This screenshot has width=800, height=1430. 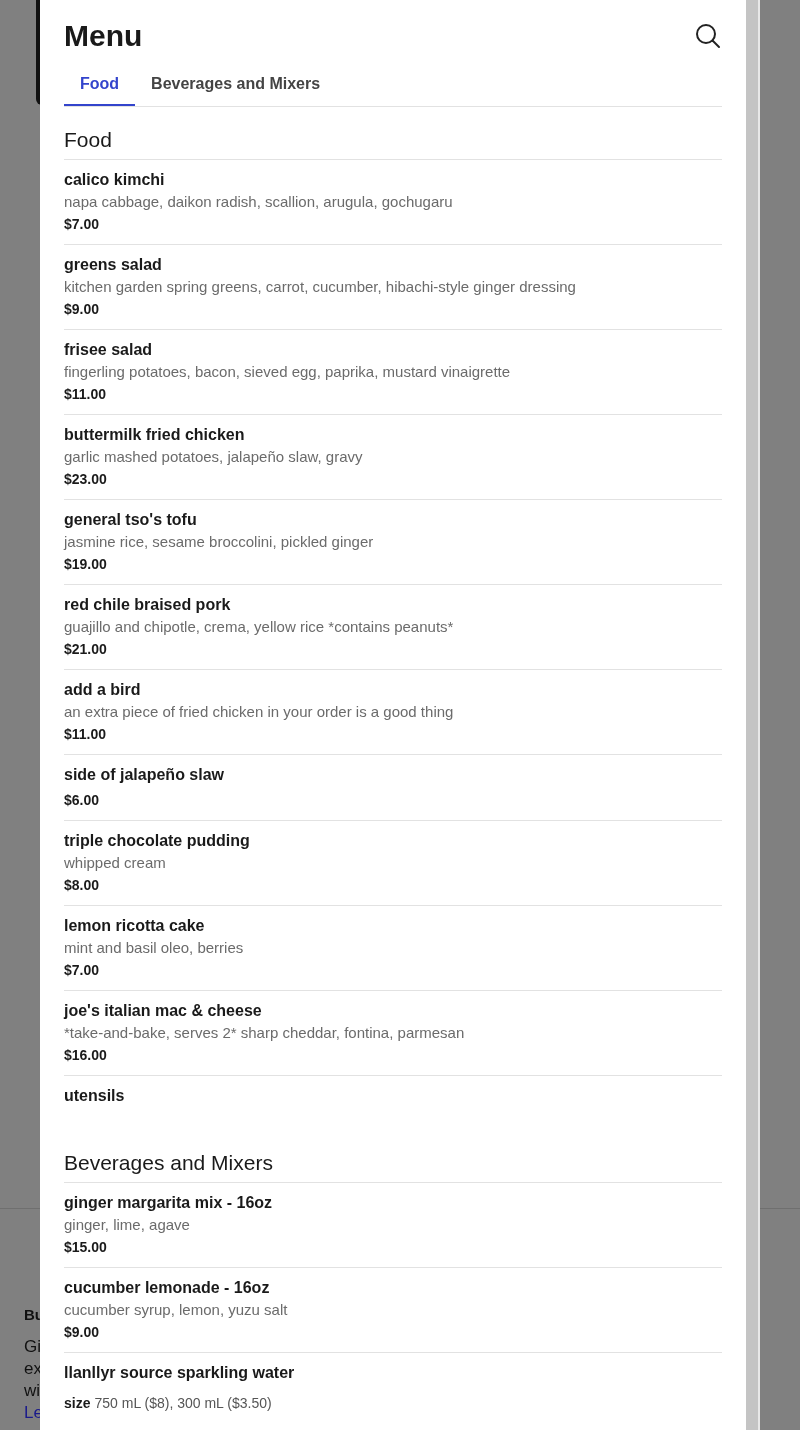 What do you see at coordinates (259, 712) in the screenshot?
I see `item-description: an extra piece of fried chicken in your order is a good thing` at bounding box center [259, 712].